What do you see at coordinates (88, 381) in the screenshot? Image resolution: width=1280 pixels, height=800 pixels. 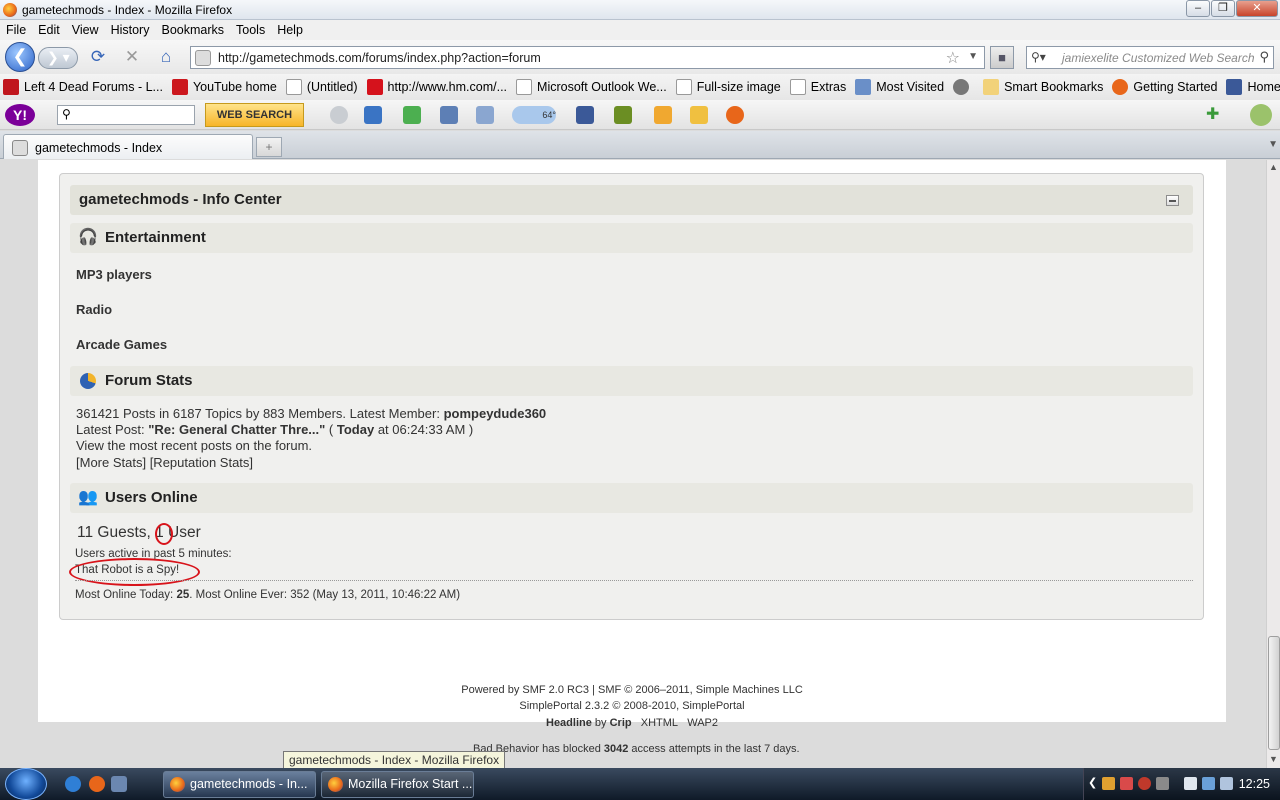 I see `pie-chart-icon` at bounding box center [88, 381].